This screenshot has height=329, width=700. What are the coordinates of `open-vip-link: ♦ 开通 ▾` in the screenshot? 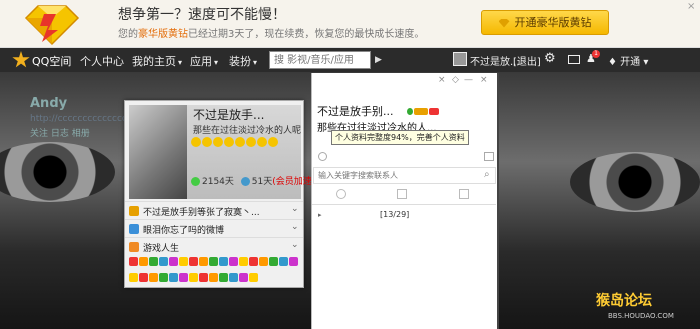 It's located at (628, 60).